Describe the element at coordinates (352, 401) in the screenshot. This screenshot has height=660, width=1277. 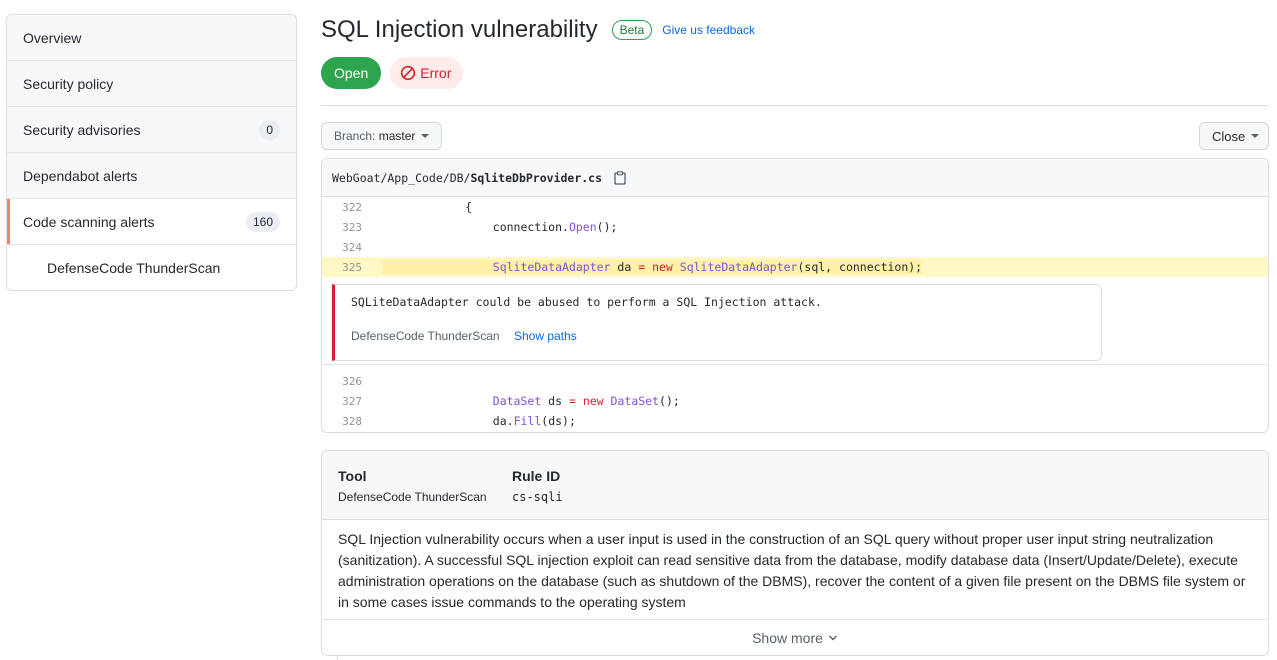
I see `line-number: 327` at that location.